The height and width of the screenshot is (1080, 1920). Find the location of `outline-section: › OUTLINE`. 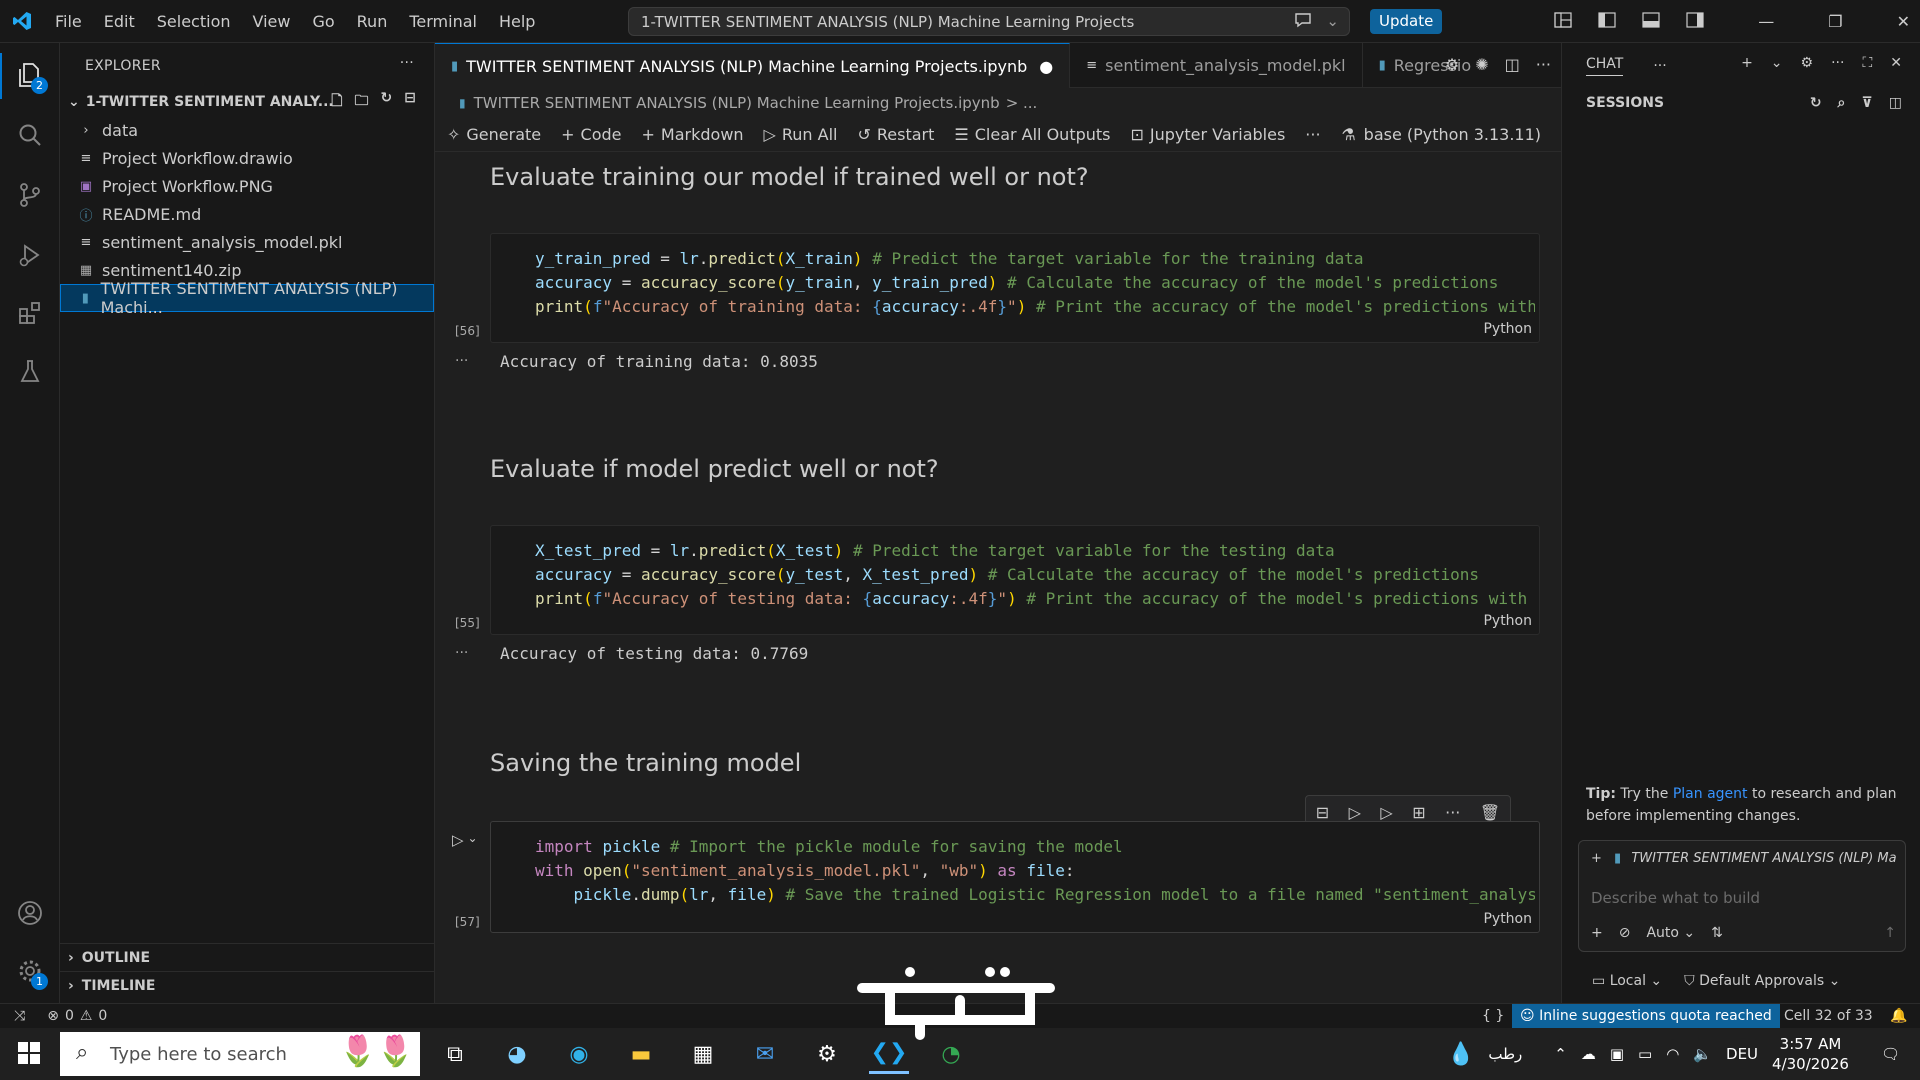

outline-section: › OUTLINE is located at coordinates (247, 957).